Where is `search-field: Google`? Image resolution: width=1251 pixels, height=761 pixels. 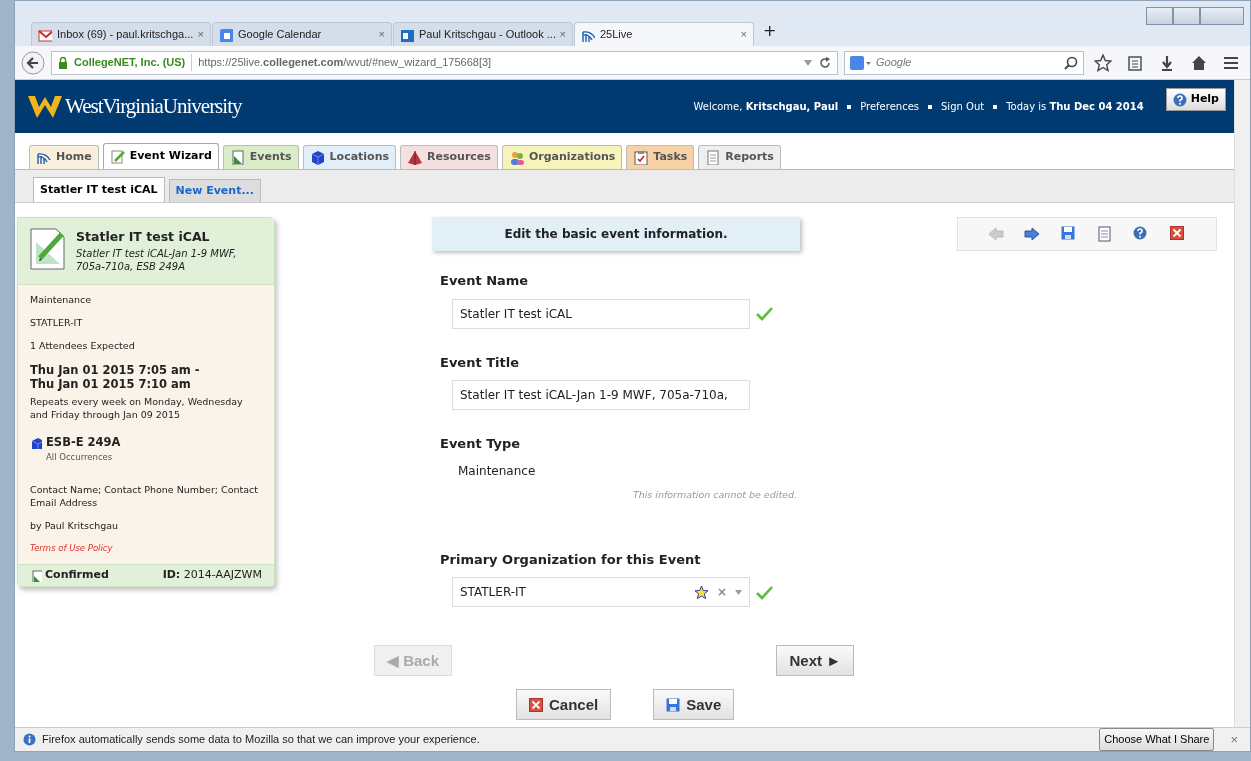
search-field: Google is located at coordinates (964, 62).